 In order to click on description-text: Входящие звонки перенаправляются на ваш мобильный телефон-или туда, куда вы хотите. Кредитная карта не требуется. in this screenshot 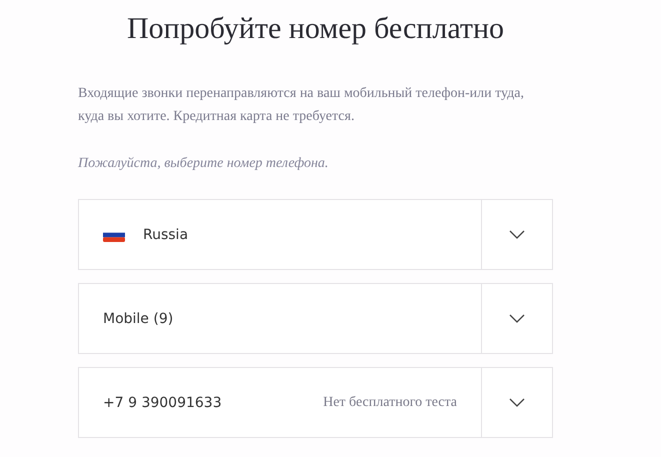, I will do `click(301, 105)`.